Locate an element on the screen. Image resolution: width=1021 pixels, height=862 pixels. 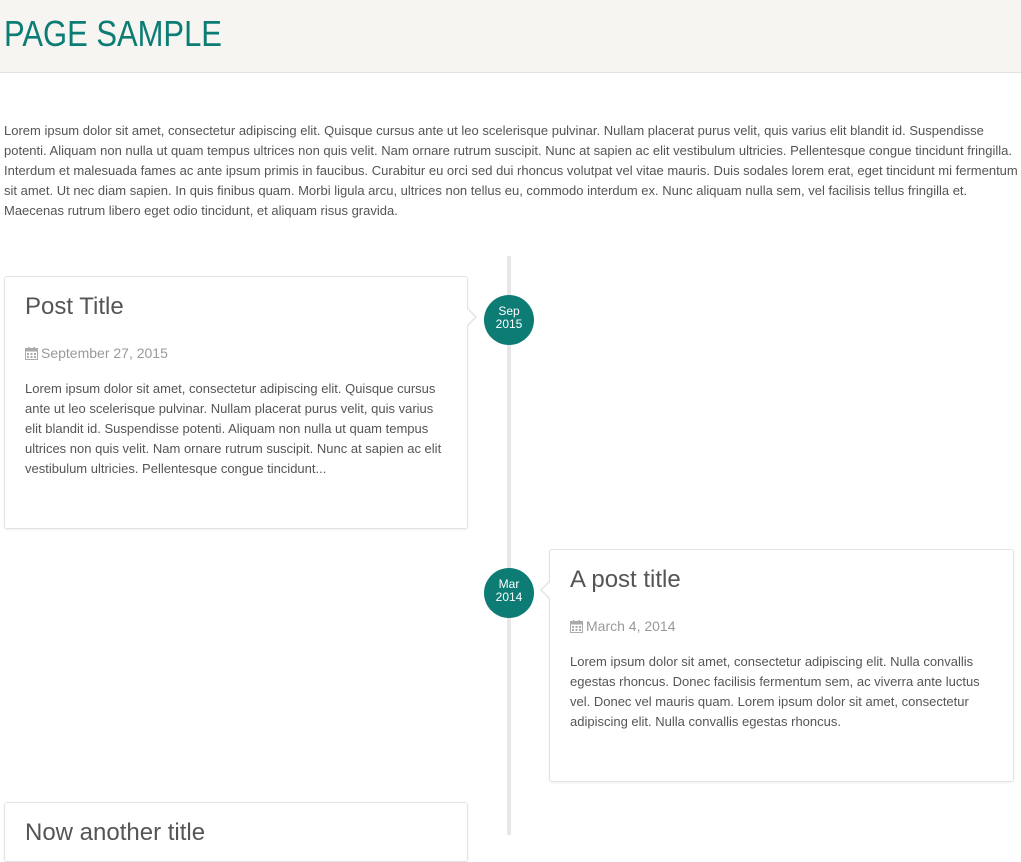
badge-year: 2015 is located at coordinates (509, 324).